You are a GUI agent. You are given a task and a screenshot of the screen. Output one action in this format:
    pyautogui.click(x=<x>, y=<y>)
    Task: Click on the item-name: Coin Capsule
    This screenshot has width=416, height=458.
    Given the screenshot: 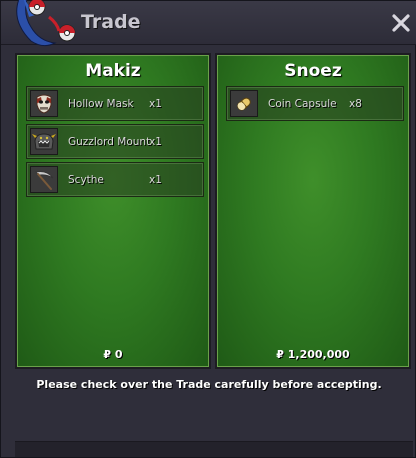 What is the action you would take?
    pyautogui.click(x=302, y=103)
    